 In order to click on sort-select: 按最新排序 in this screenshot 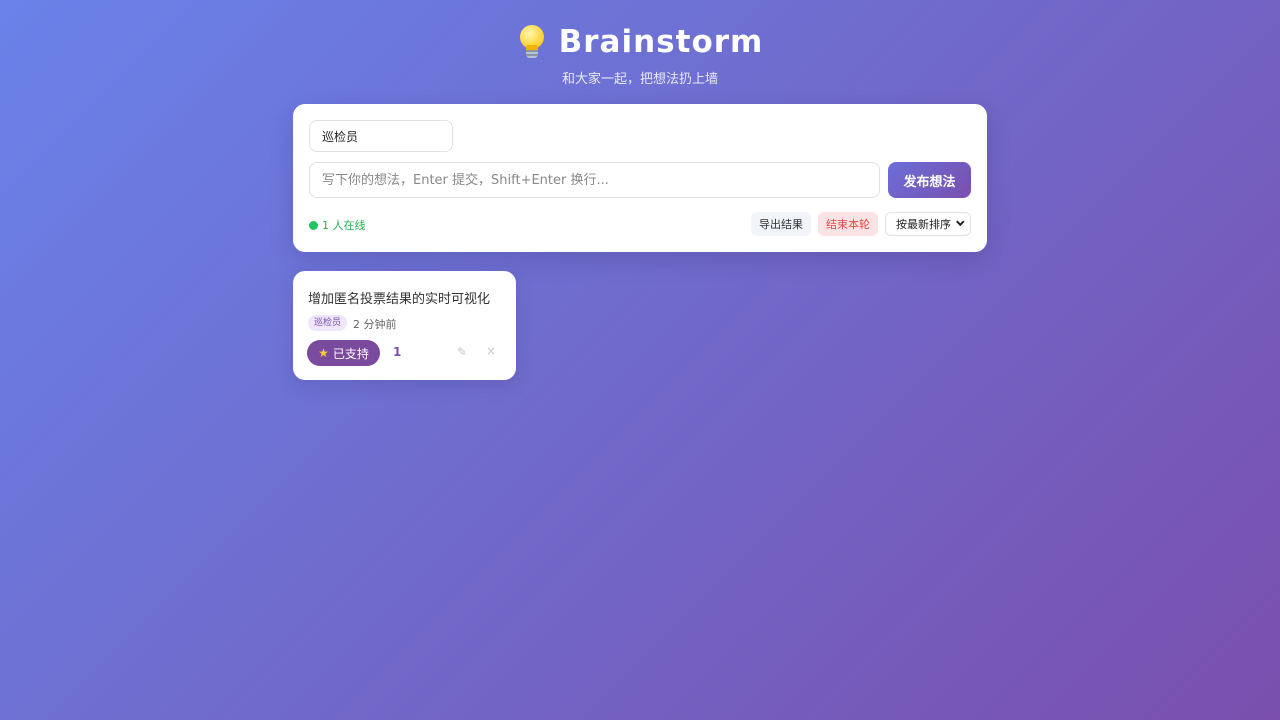, I will do `click(928, 224)`.